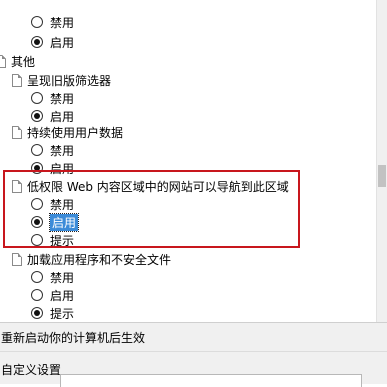 This screenshot has width=387, height=387. What do you see at coordinates (381, 161) in the screenshot?
I see `vertical-scrollbar` at bounding box center [381, 161].